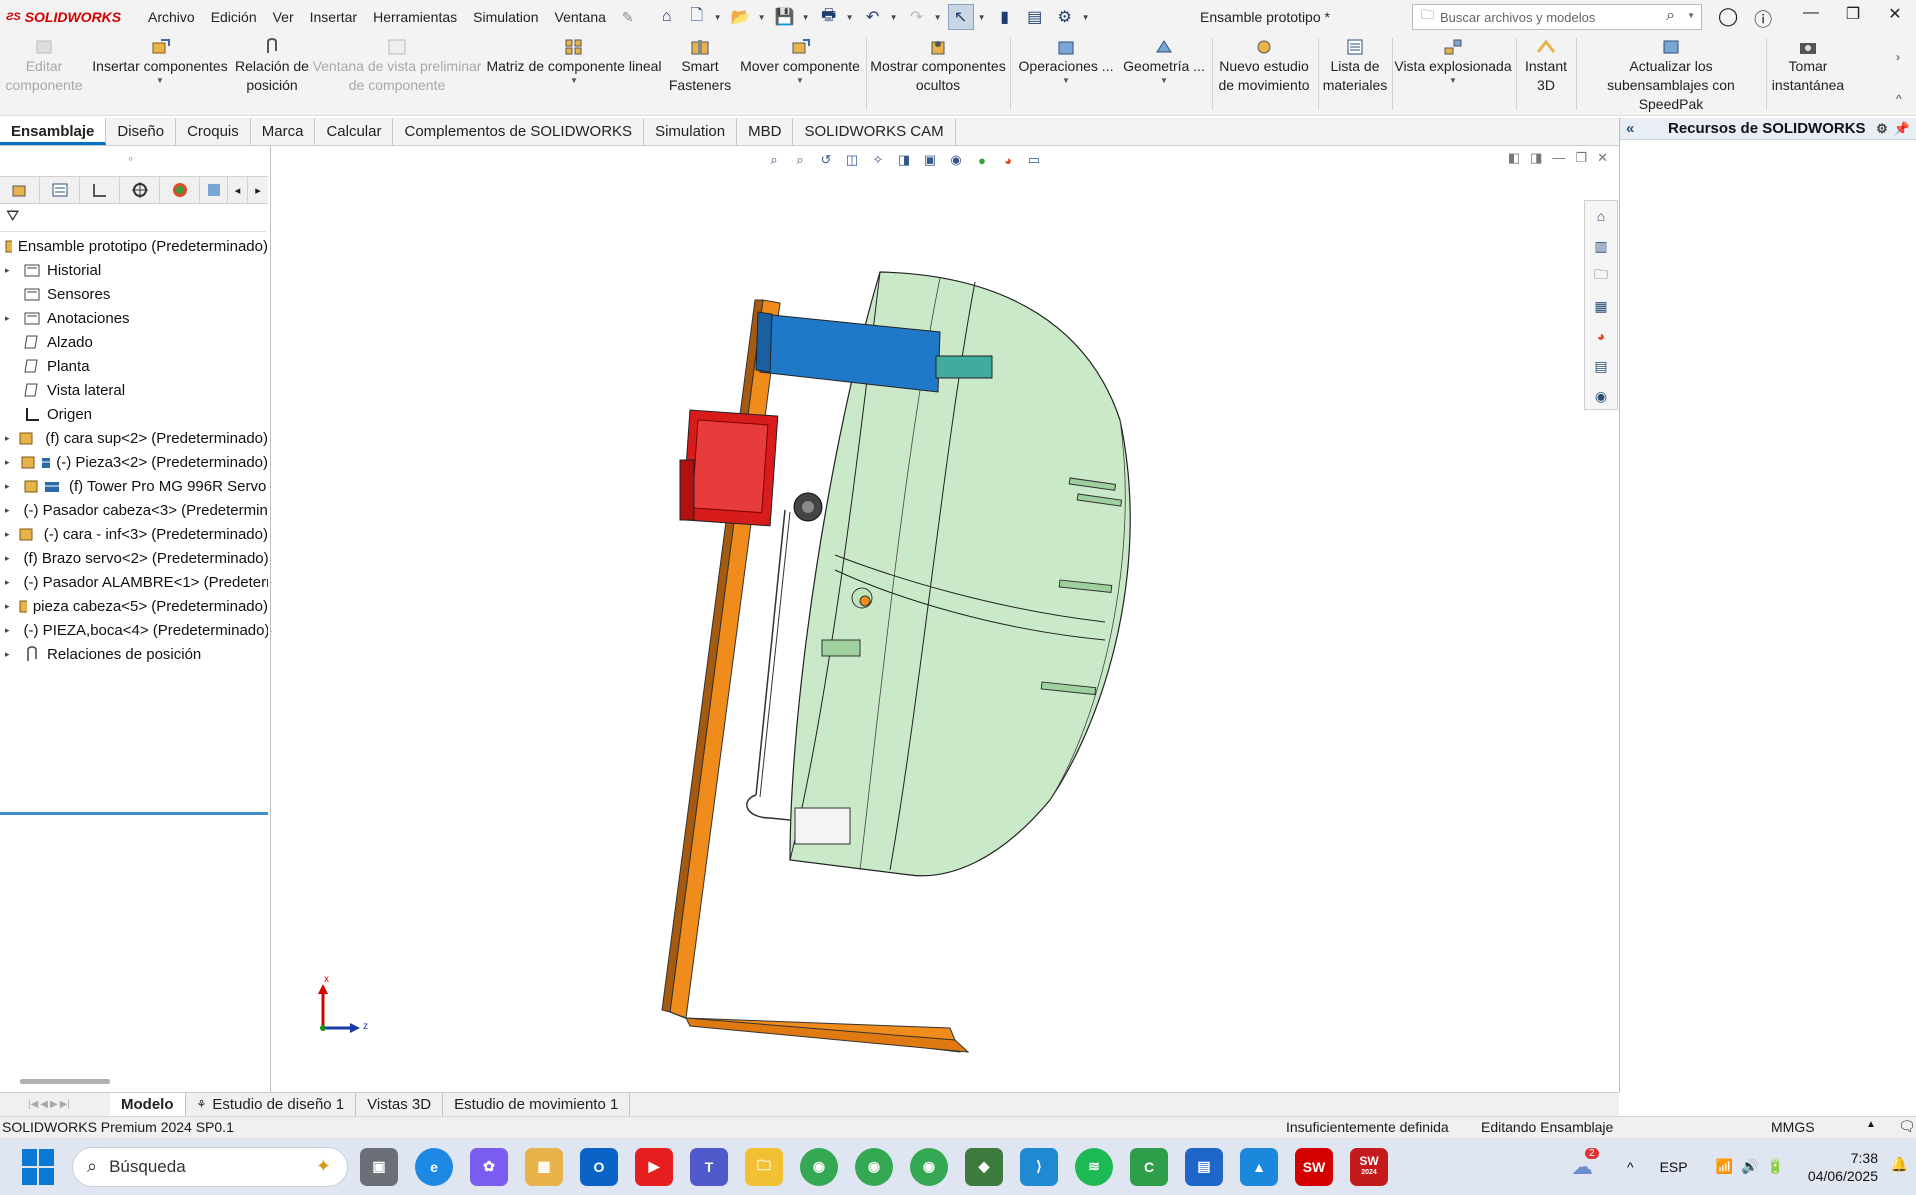 This screenshot has width=1916, height=1195. I want to click on volume-icon: 🔊, so click(1749, 1166).